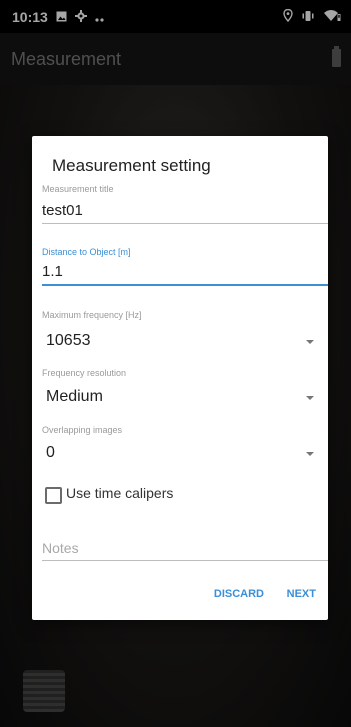  Describe the element at coordinates (92, 315) in the screenshot. I see `max-frequency-label: Maximum frequency [Hz]` at that location.